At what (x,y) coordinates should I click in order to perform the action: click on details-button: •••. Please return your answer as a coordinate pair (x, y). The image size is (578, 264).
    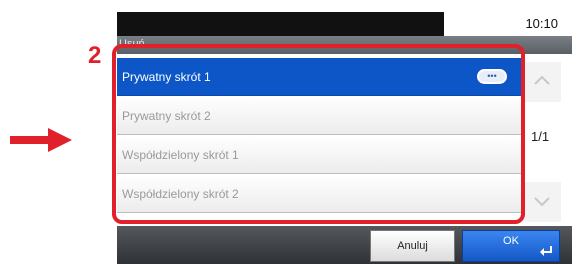
    Looking at the image, I should click on (492, 76).